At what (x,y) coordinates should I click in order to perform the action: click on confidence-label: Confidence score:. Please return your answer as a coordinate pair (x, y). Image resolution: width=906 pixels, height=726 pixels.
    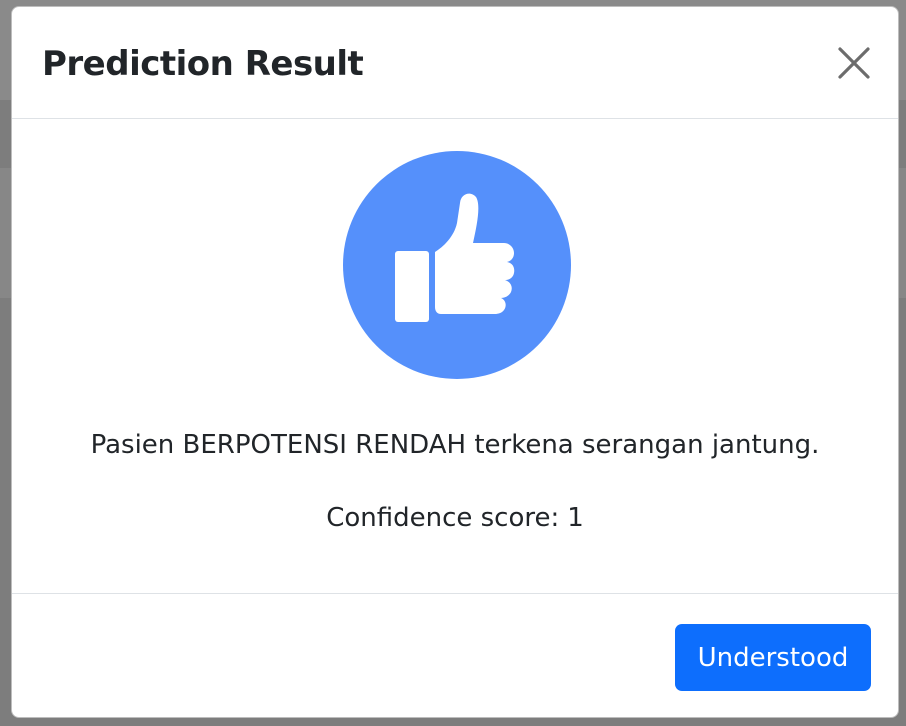
    Looking at the image, I should click on (443, 518).